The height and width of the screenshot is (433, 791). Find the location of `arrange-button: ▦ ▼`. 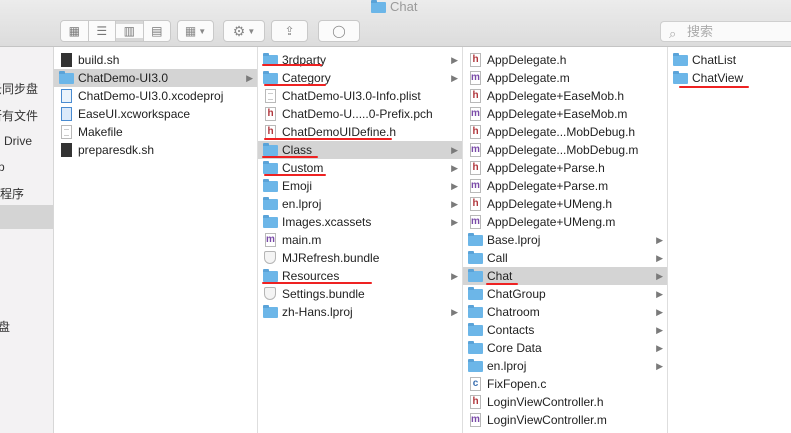

arrange-button: ▦ ▼ is located at coordinates (195, 31).